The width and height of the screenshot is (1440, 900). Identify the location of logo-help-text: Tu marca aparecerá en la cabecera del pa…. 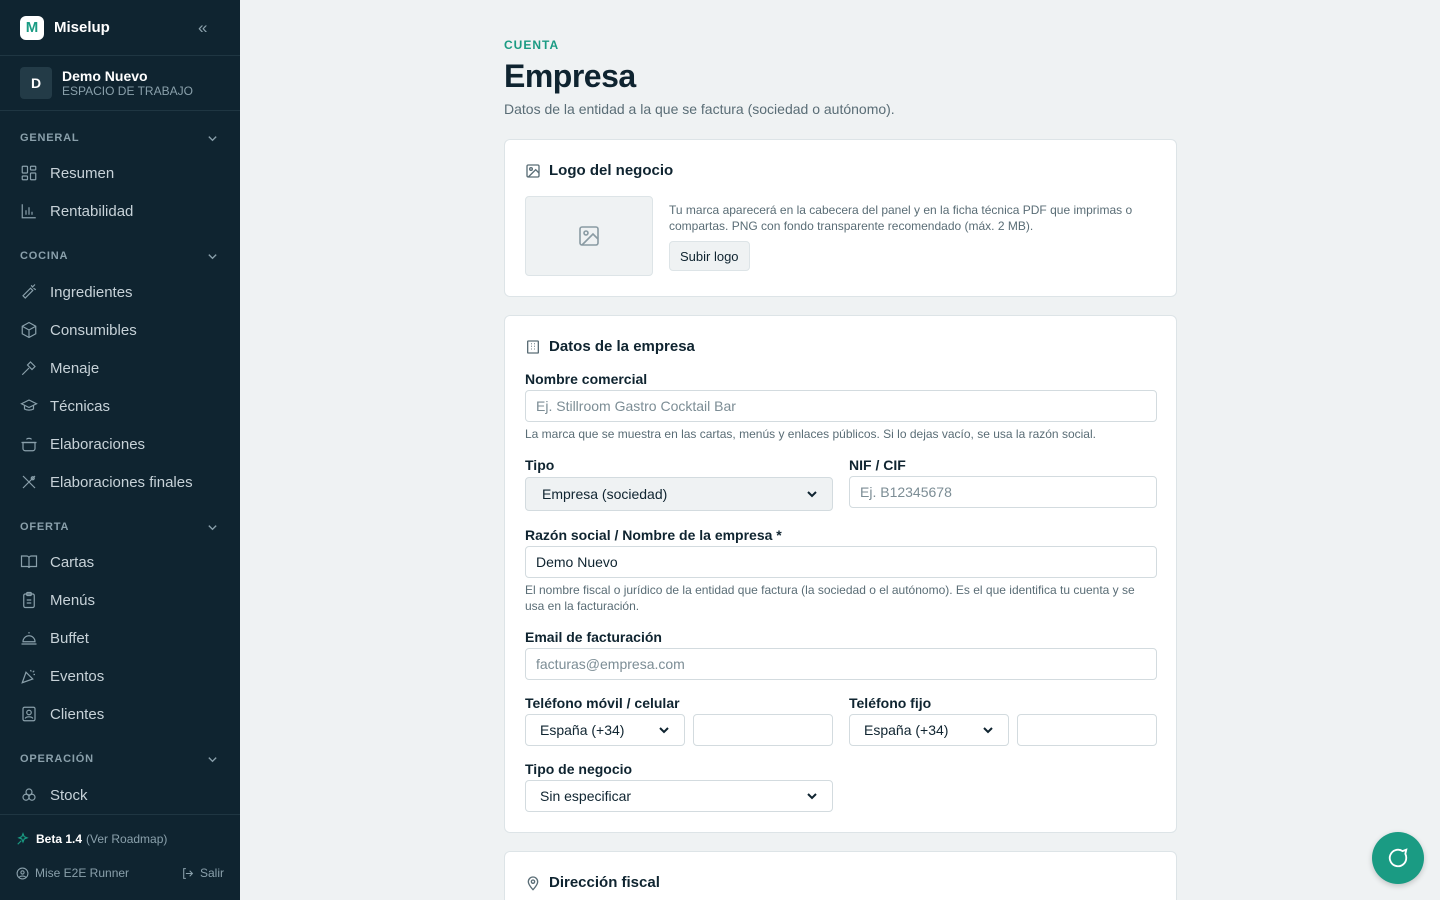
(901, 218).